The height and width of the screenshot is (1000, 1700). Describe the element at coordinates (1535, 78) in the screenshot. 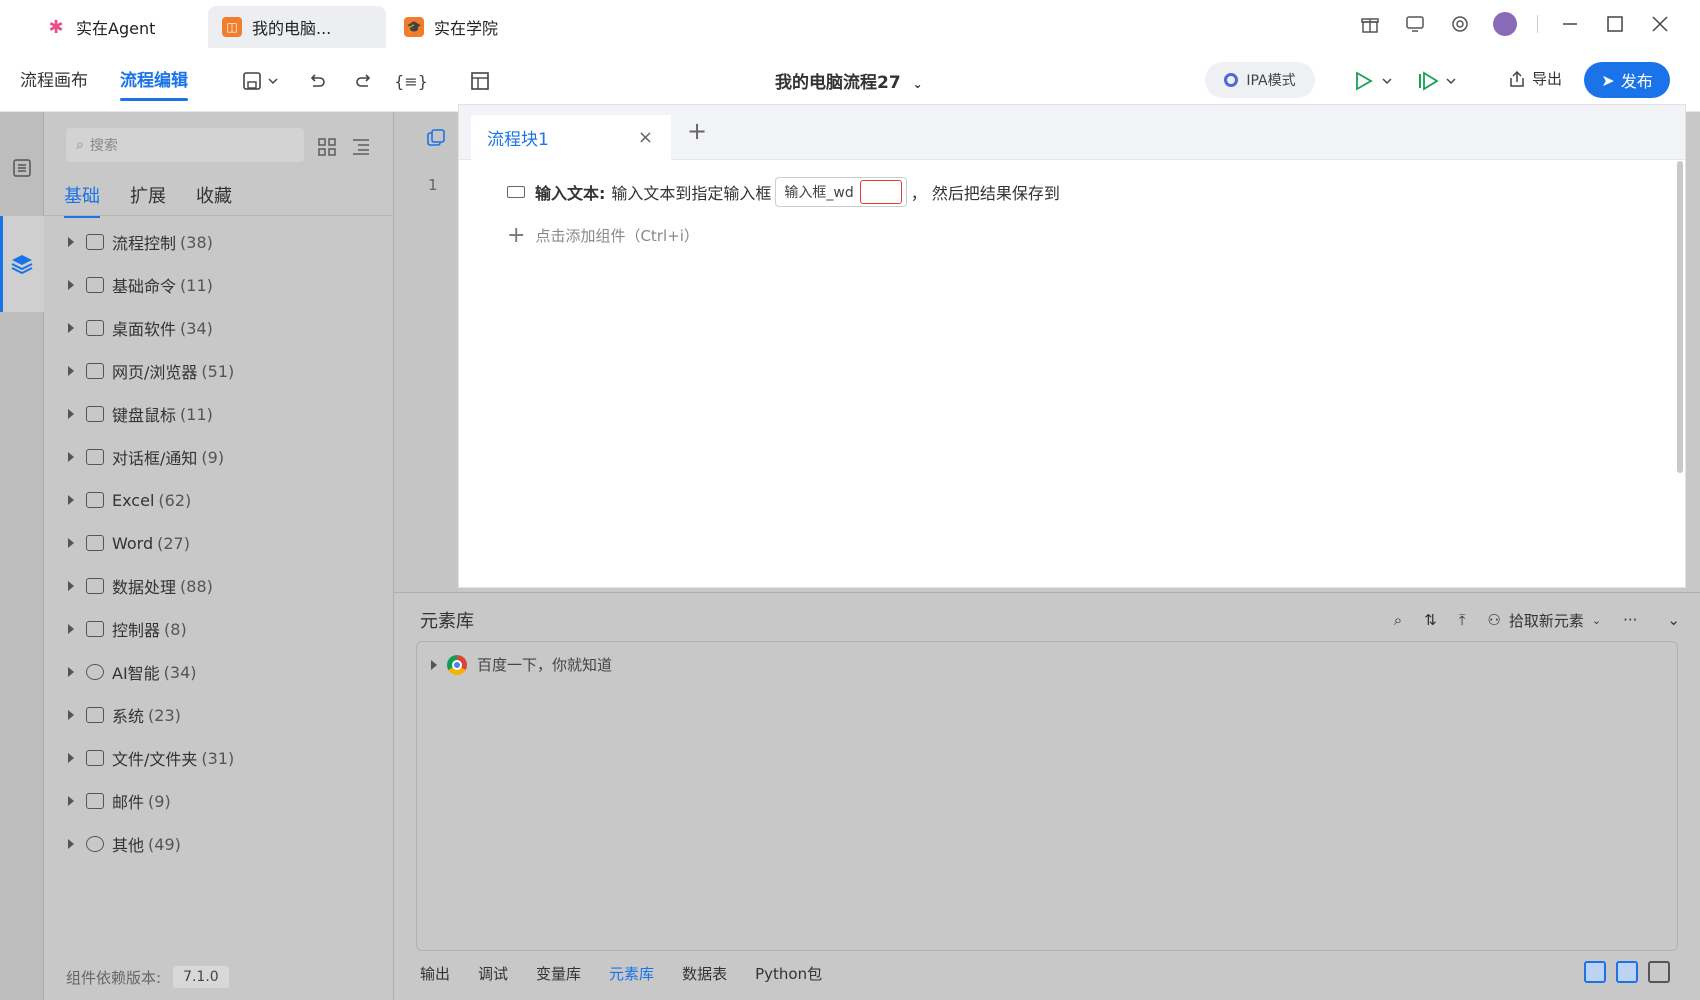

I see `export-button: 导出` at that location.